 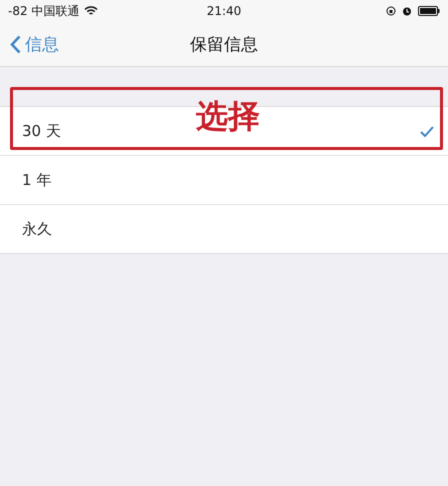 What do you see at coordinates (429, 11) in the screenshot?
I see `battery-icon` at bounding box center [429, 11].